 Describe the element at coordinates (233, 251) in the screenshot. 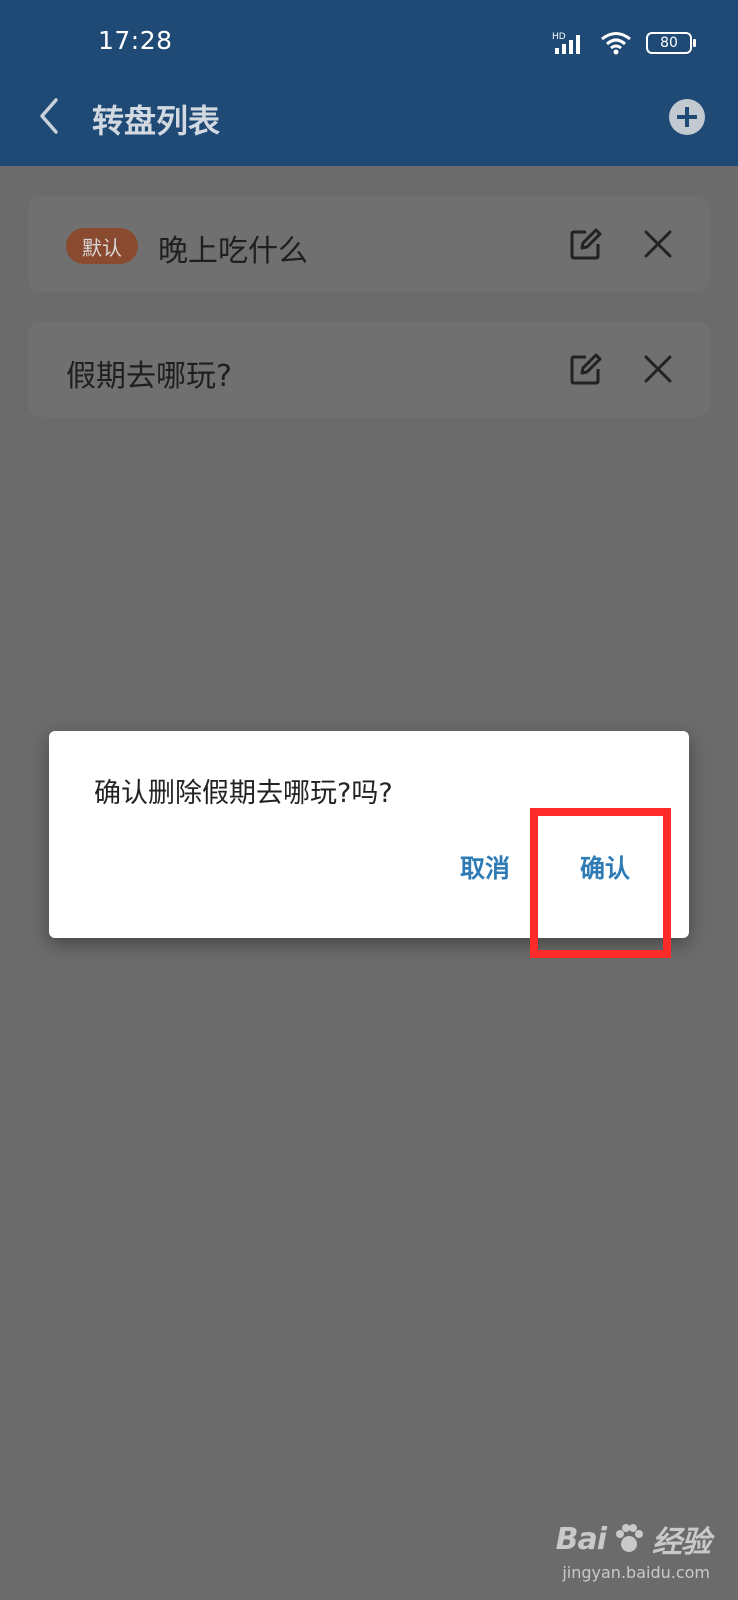

I see `list-item-label: 晚上吃什么` at that location.